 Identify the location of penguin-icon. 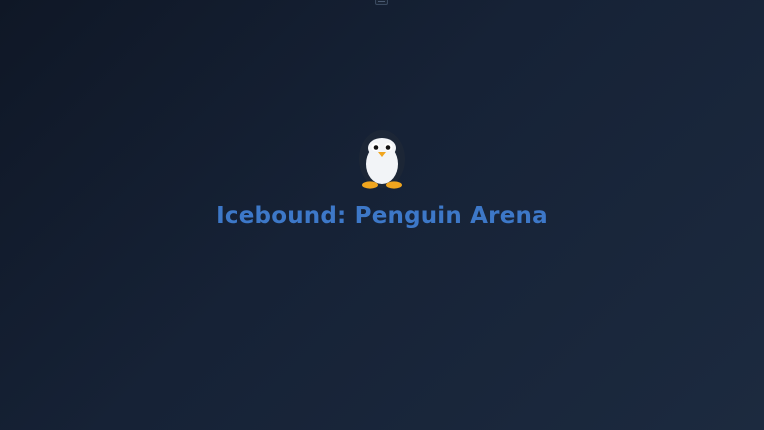
(382, 159).